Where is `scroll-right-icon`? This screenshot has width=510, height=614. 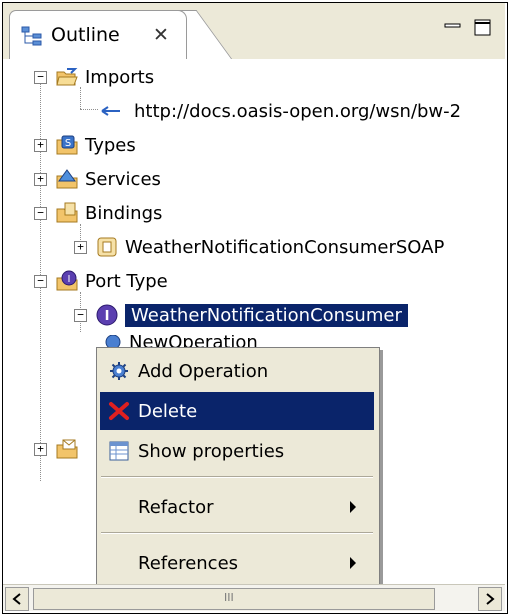 scroll-right-icon is located at coordinates (490, 599).